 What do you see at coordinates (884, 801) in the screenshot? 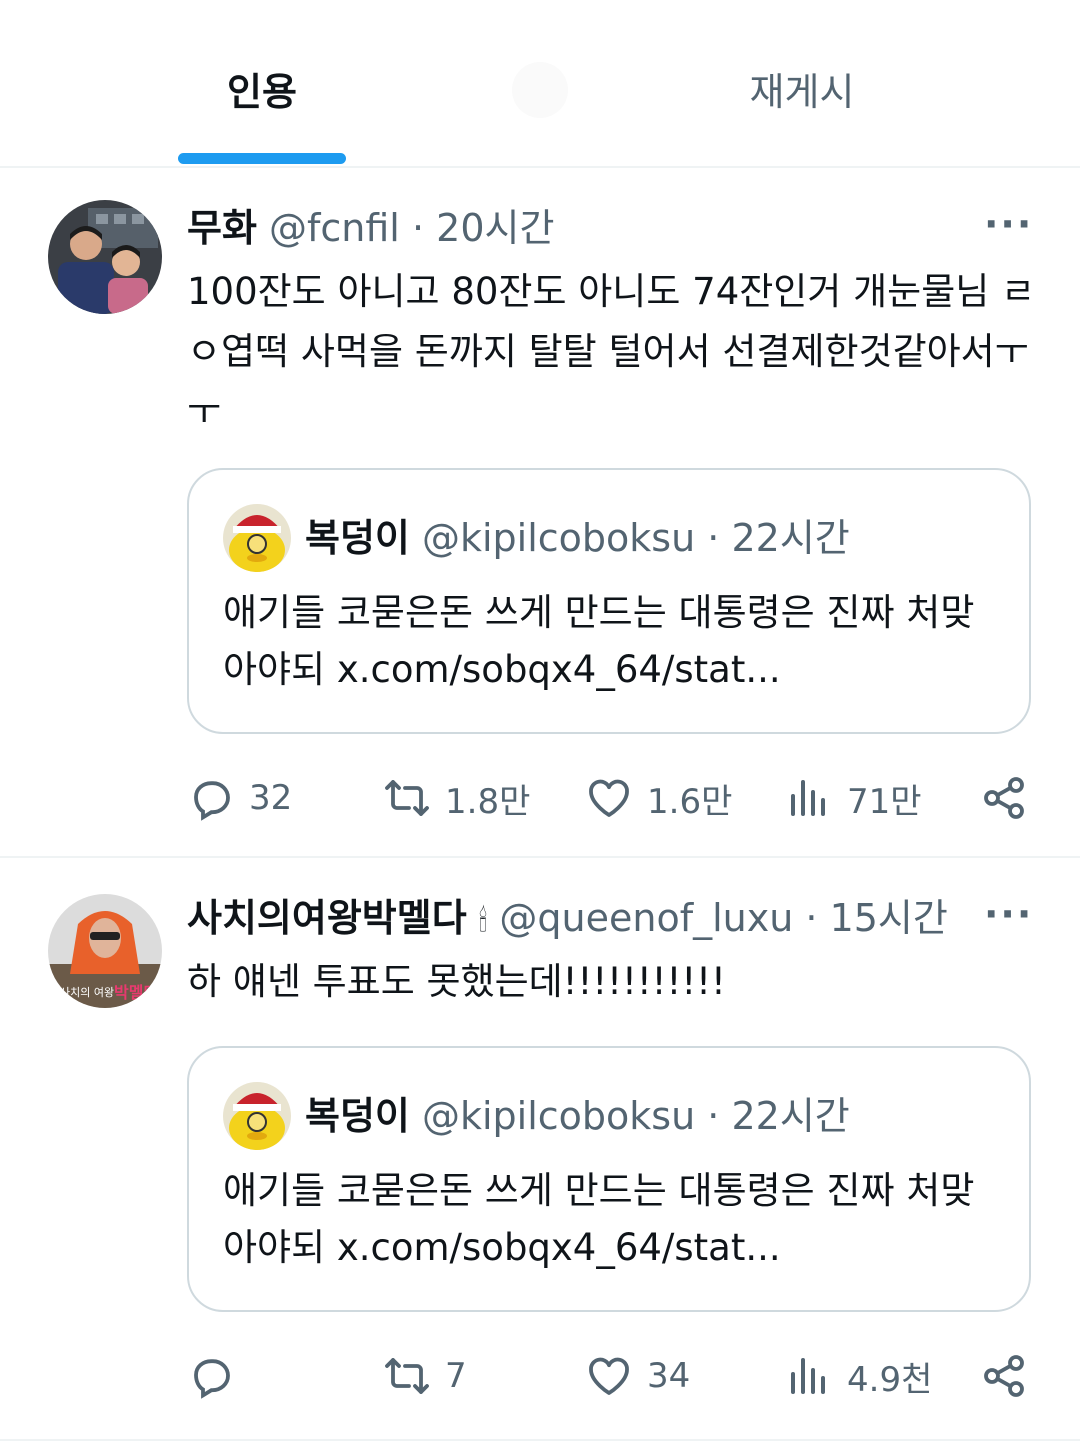
I see `view-count: 71만` at bounding box center [884, 801].